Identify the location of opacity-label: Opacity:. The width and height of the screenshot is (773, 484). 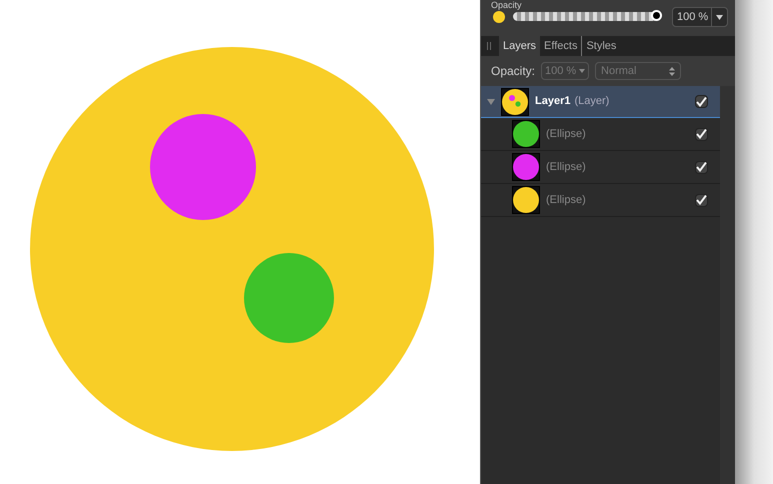
(513, 71).